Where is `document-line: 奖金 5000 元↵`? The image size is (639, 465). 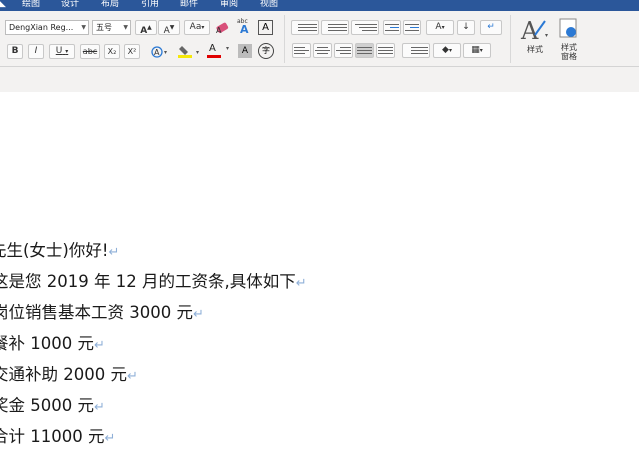
document-line: 奖金 5000 元↵ is located at coordinates (52, 406).